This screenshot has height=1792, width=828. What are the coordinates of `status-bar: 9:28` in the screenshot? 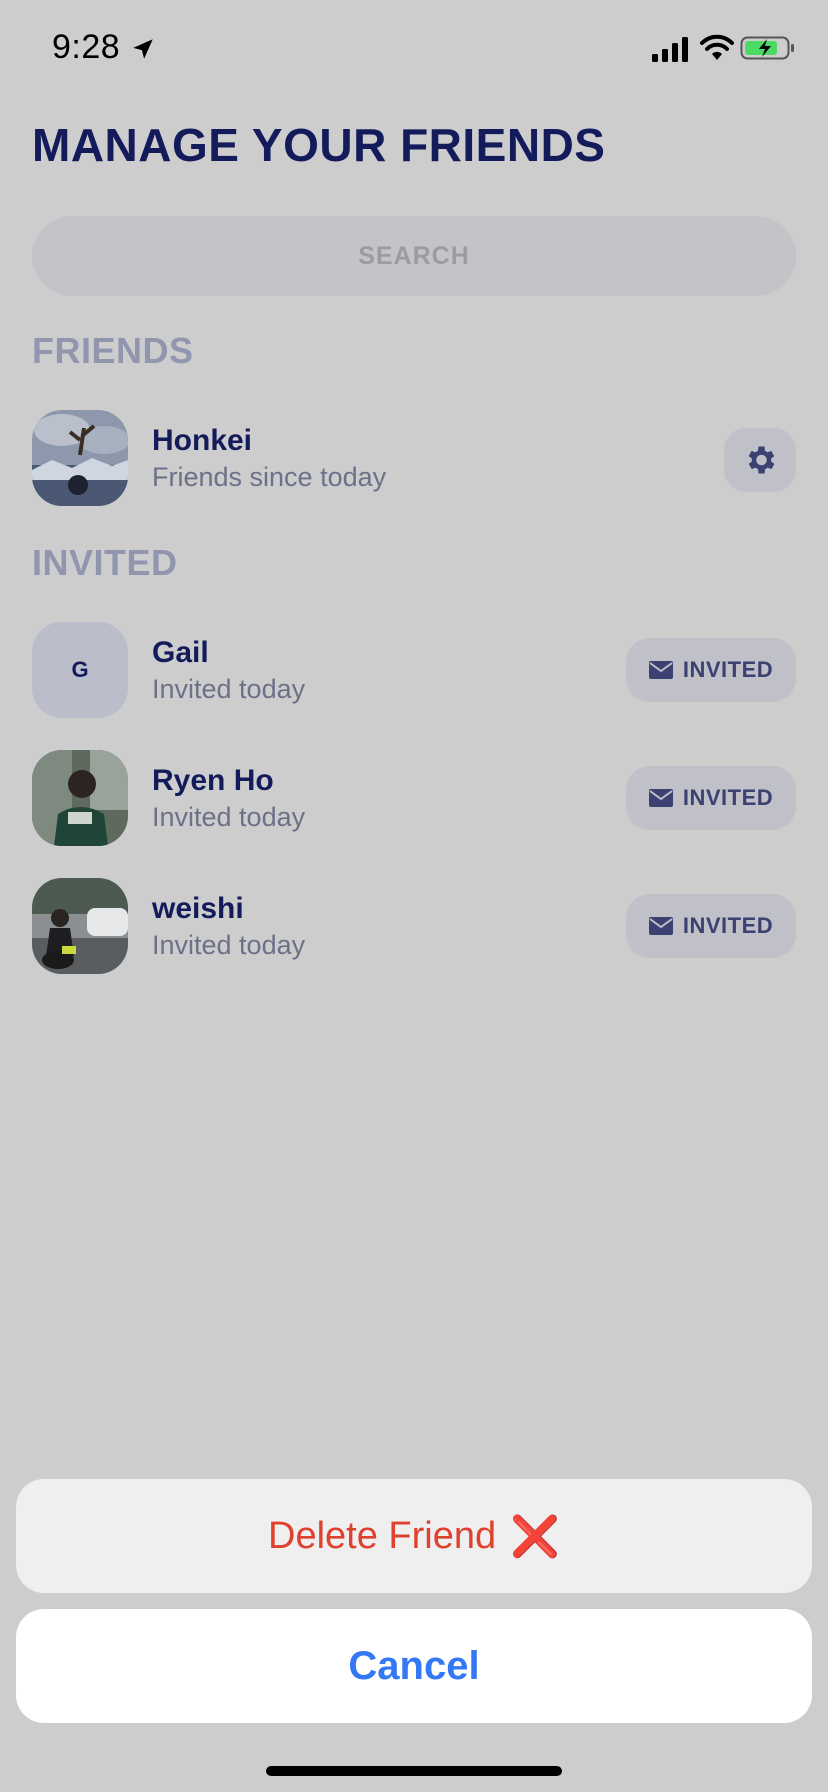 It's located at (414, 50).